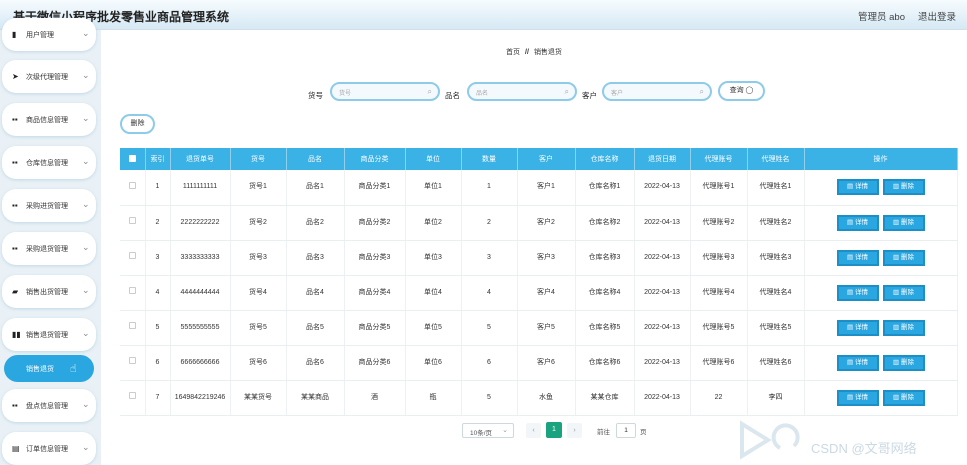 This screenshot has height=465, width=967. Describe the element at coordinates (258, 188) in the screenshot. I see `table-cell: 货号1` at that location.